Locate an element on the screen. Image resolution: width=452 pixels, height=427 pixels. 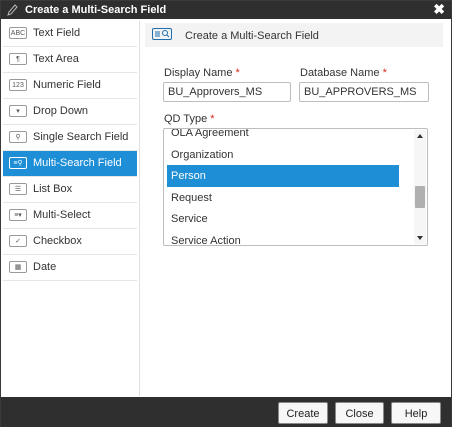
sidebar-item-text-area: ¶ Text Area is located at coordinates (70, 60).